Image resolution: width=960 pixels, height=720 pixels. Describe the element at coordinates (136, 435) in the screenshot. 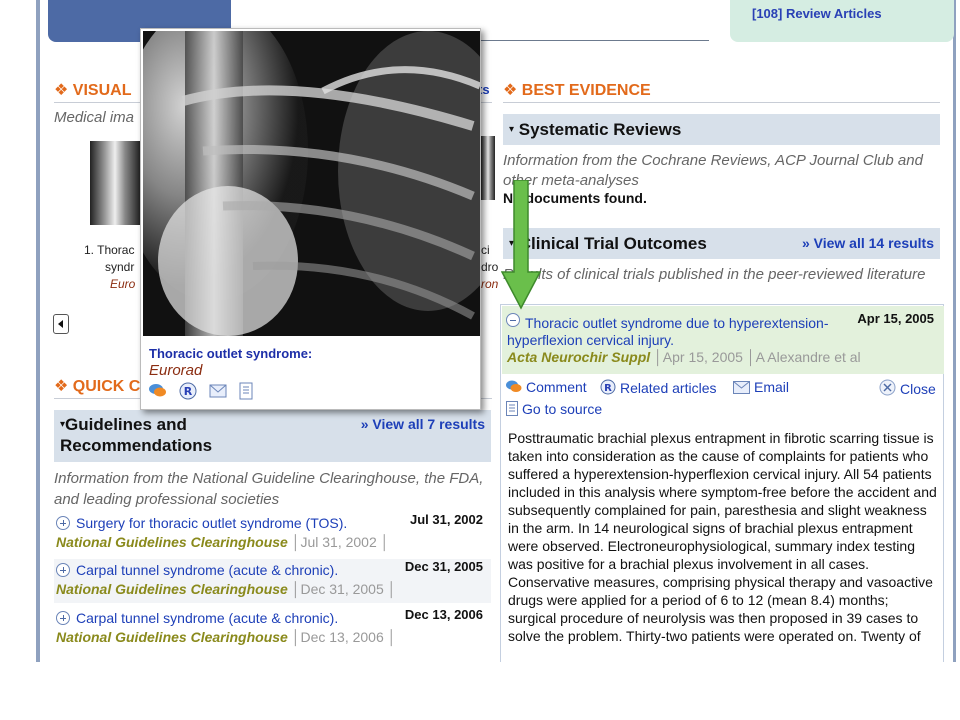

I see `guidelines-header-title: ▾Guidelines and Recommendations` at that location.